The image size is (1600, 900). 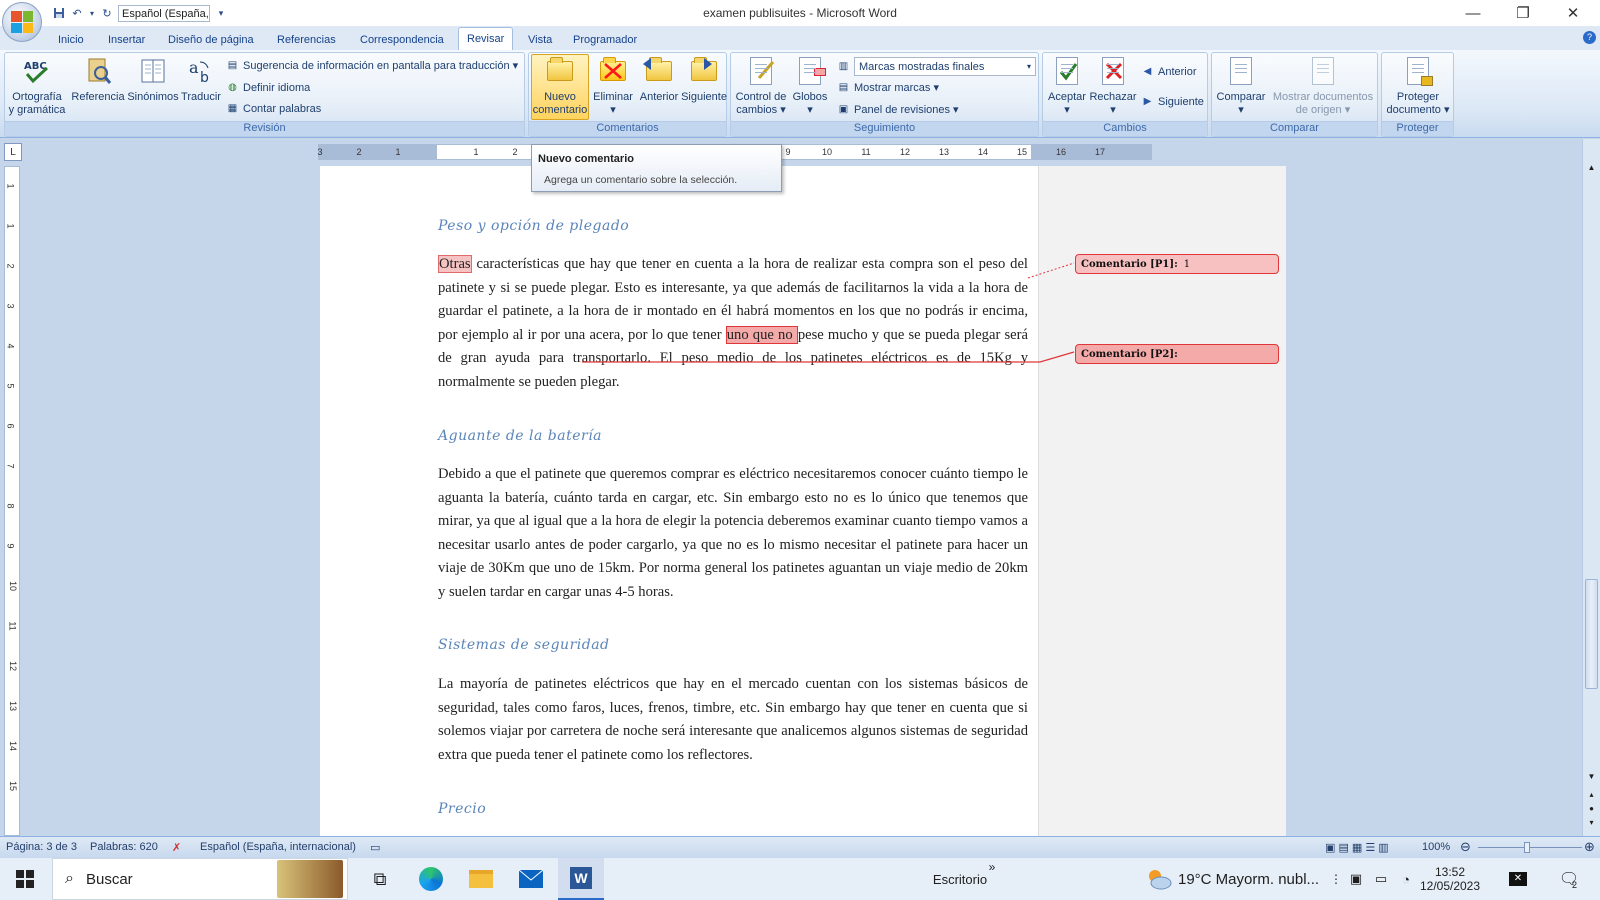 I want to click on comment-balloon-1: Comentario [P1]: 1, so click(x=1177, y=264).